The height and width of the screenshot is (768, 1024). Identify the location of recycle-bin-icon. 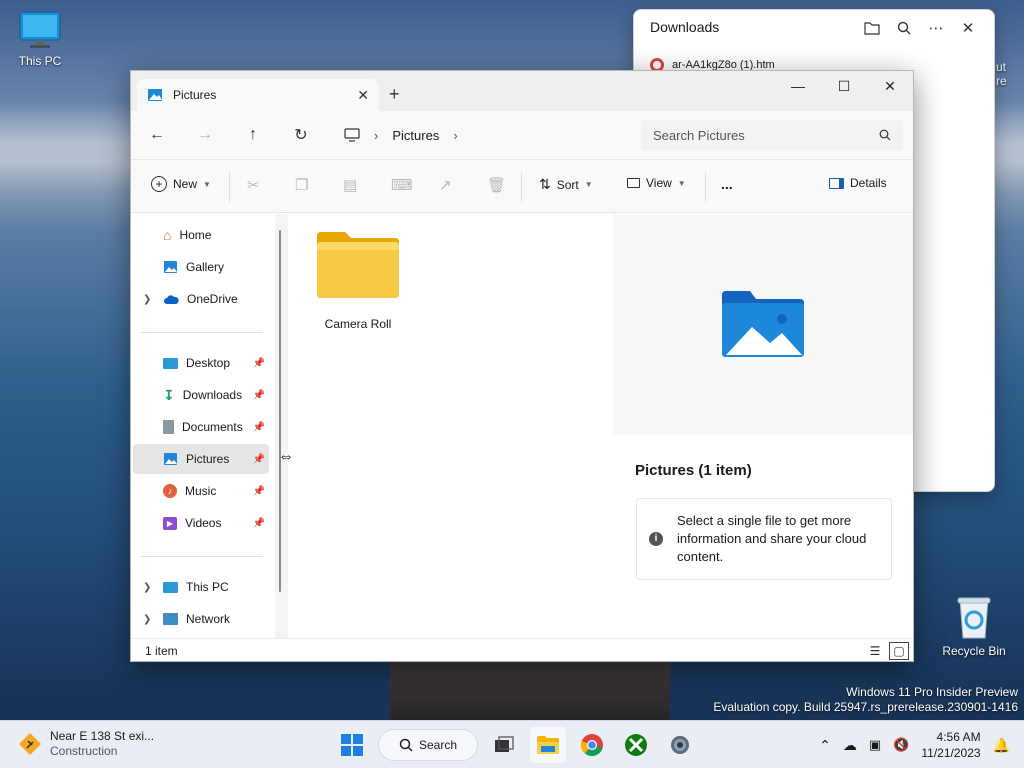
(974, 618).